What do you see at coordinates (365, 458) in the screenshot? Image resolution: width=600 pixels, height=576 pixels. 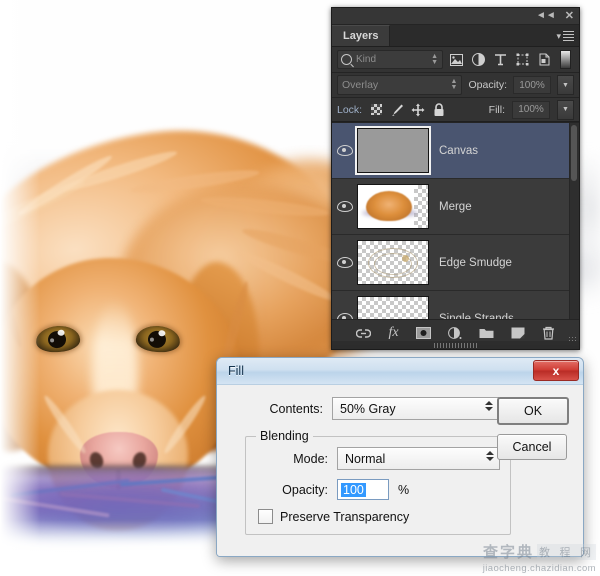 I see `mode-value: Normal` at bounding box center [365, 458].